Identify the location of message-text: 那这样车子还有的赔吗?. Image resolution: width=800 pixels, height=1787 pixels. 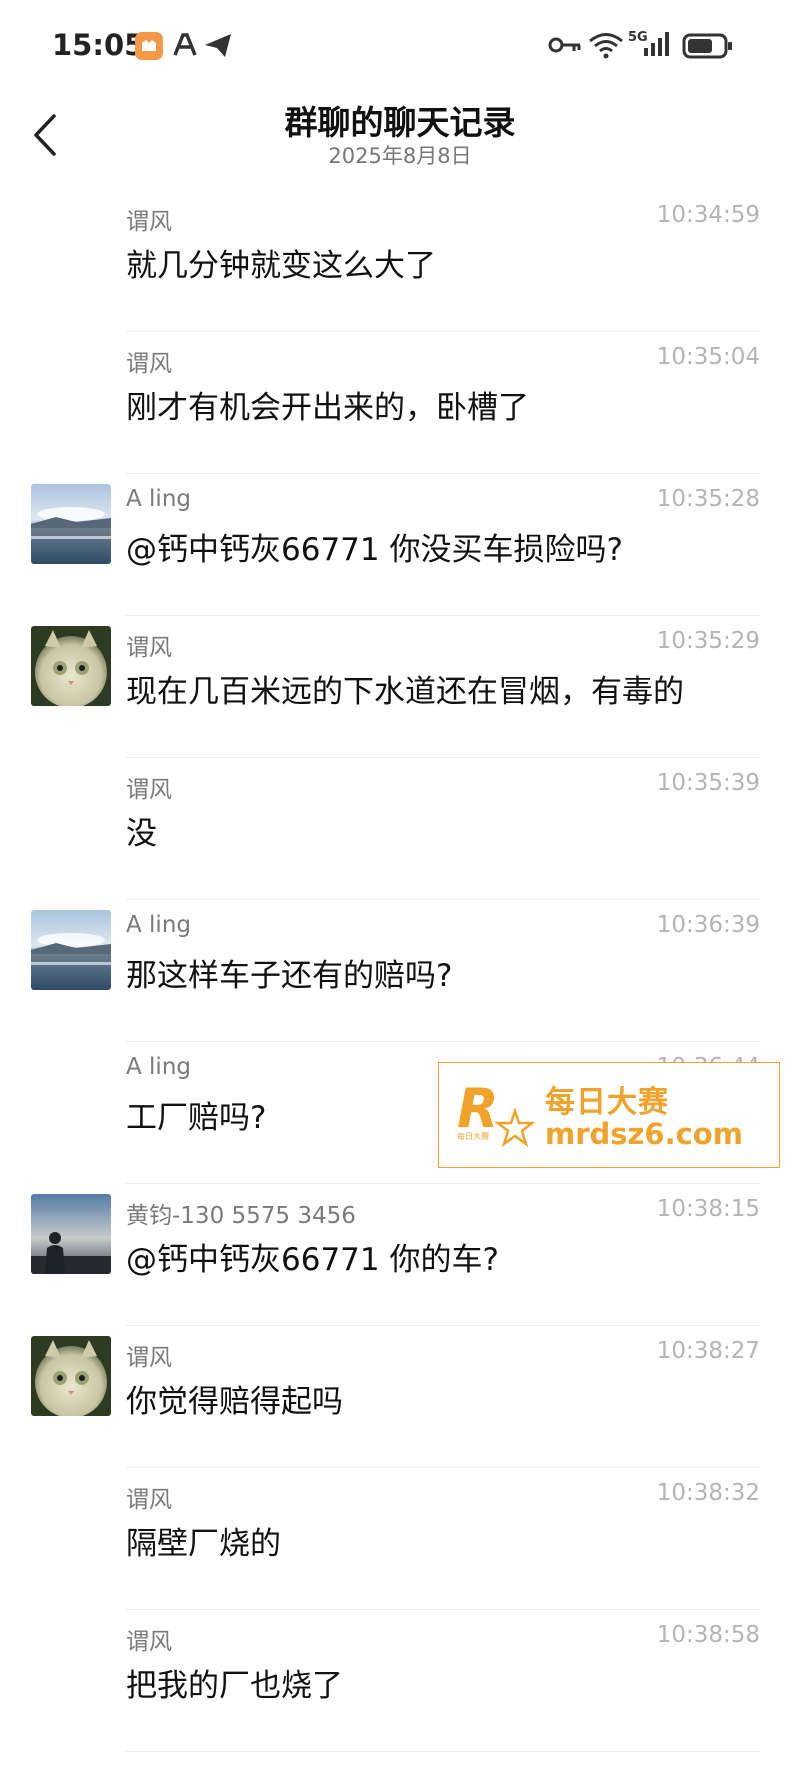
(289, 976).